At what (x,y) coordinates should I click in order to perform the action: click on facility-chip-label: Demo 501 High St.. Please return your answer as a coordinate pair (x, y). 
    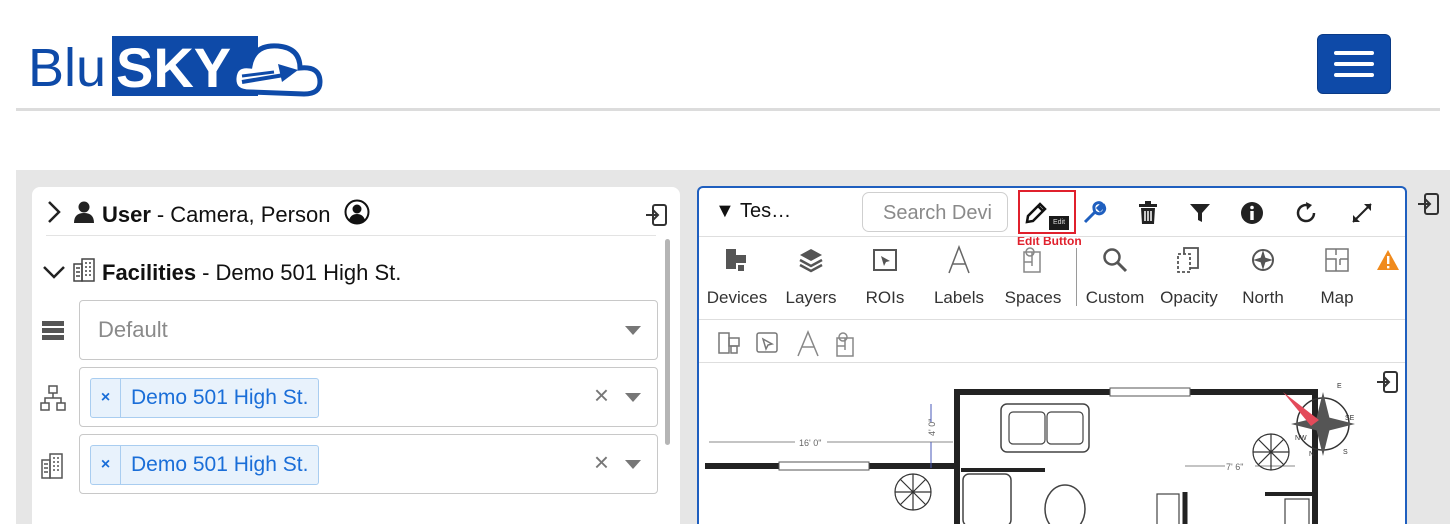
    Looking at the image, I should click on (220, 464).